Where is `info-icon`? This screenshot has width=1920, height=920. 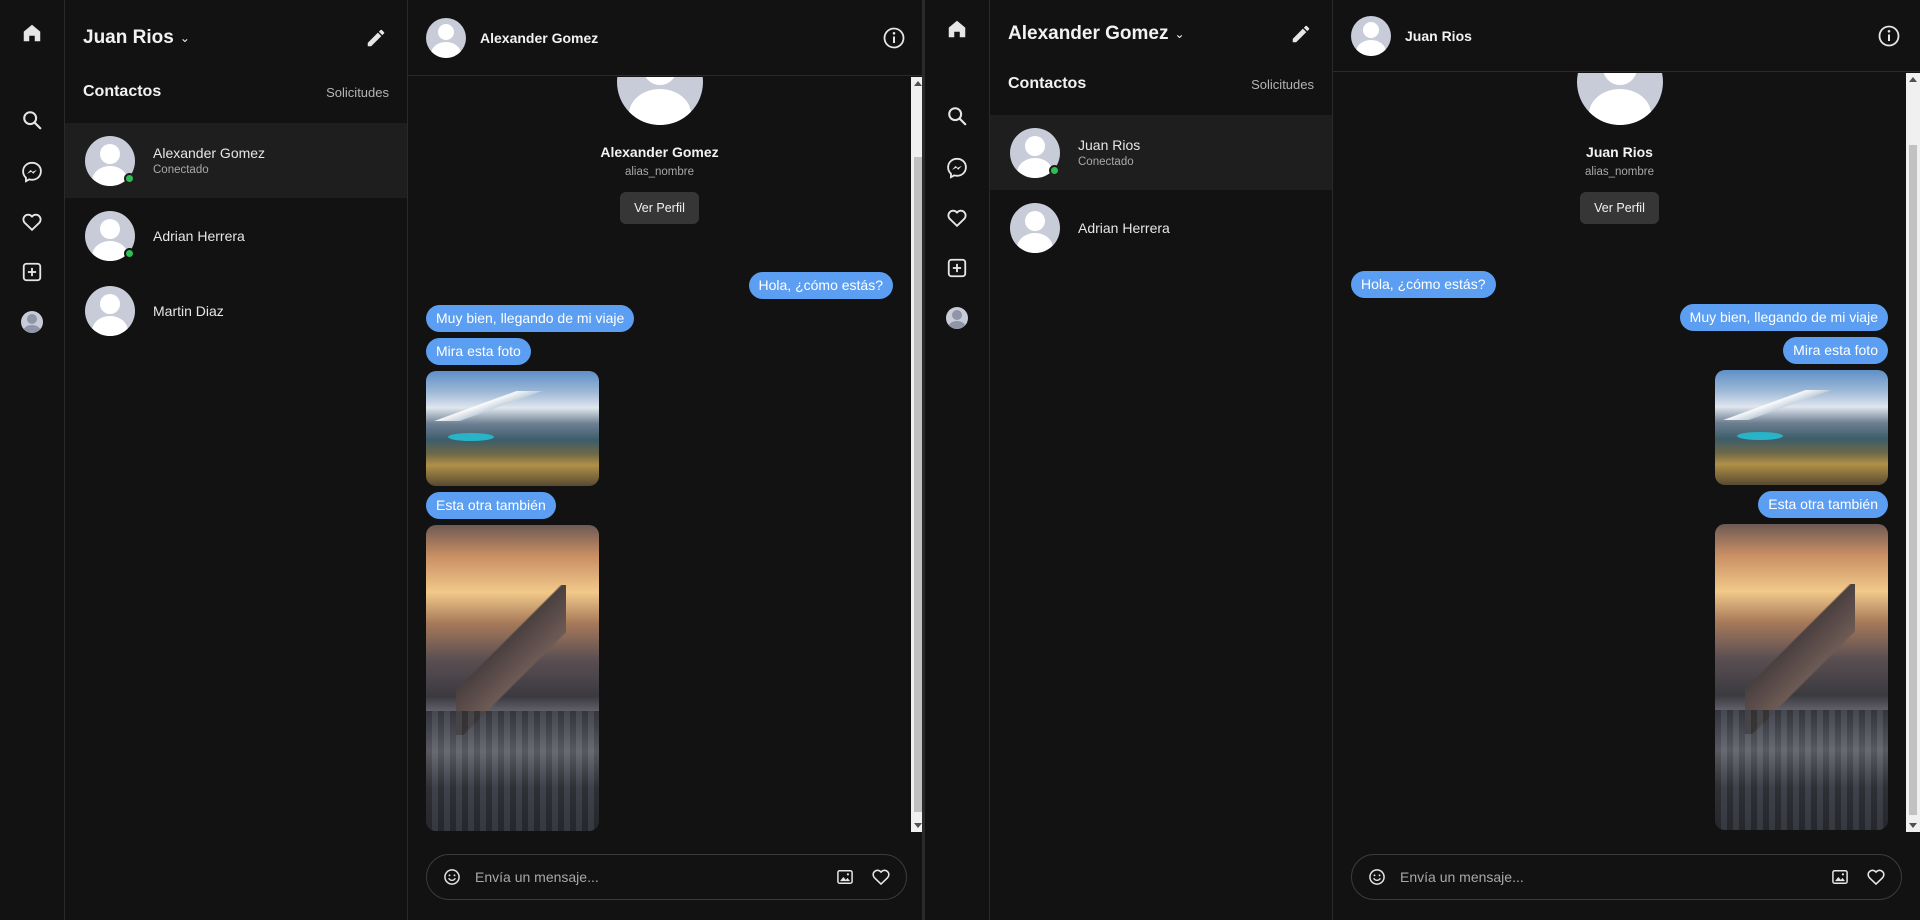
info-icon is located at coordinates (1889, 35).